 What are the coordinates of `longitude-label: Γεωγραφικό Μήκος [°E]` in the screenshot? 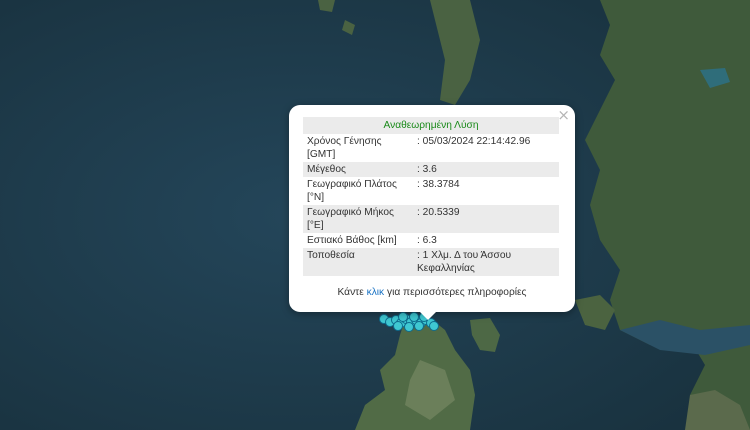 It's located at (358, 219).